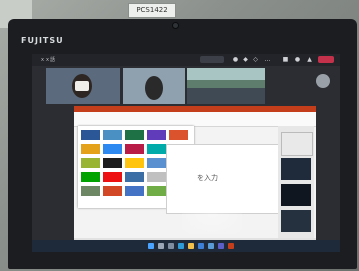  I want to click on leave-button, so click(326, 59).